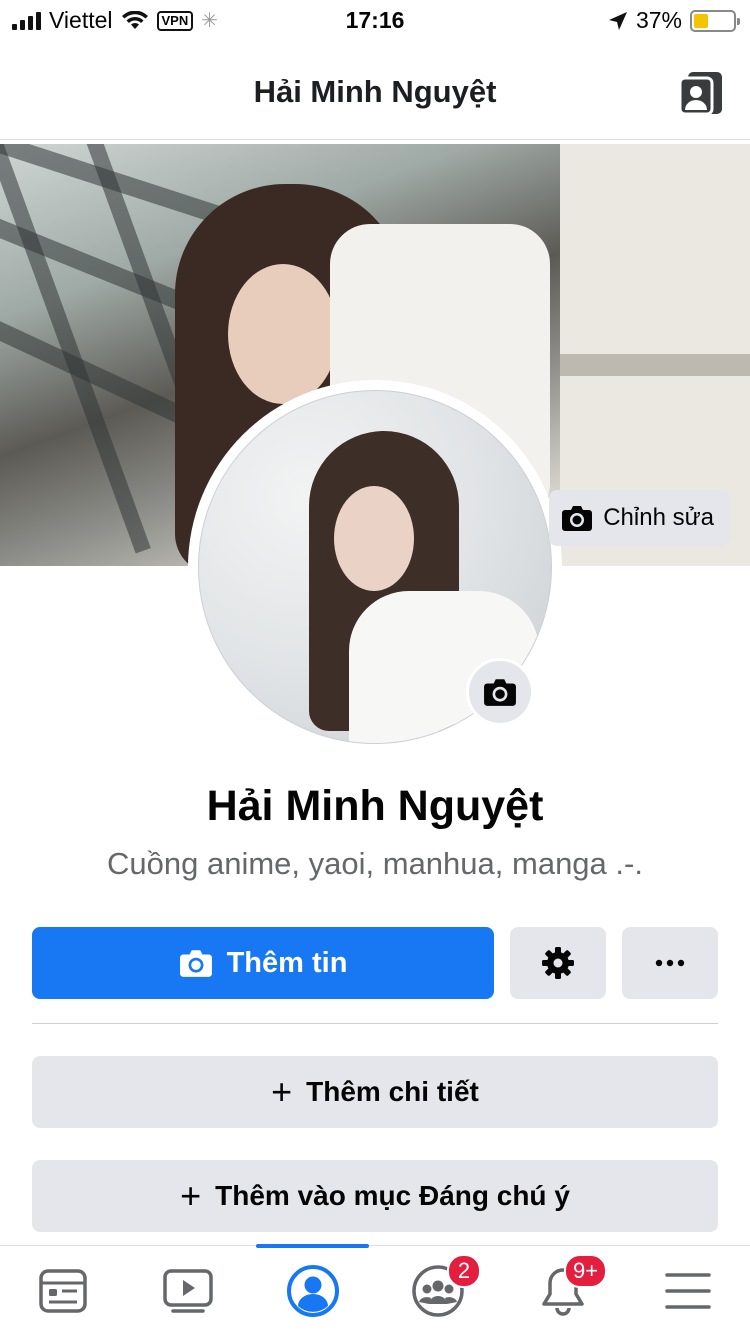 This screenshot has height=1334, width=750. I want to click on status-right: 37%, so click(674, 20).